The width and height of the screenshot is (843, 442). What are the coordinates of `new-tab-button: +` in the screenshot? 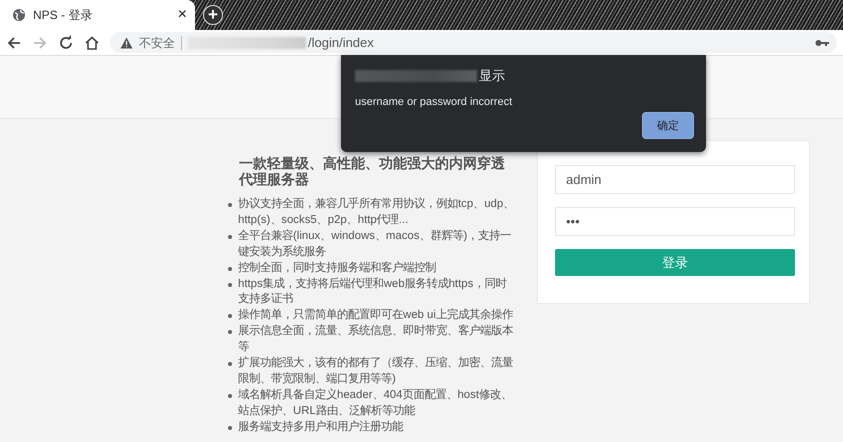 It's located at (213, 15).